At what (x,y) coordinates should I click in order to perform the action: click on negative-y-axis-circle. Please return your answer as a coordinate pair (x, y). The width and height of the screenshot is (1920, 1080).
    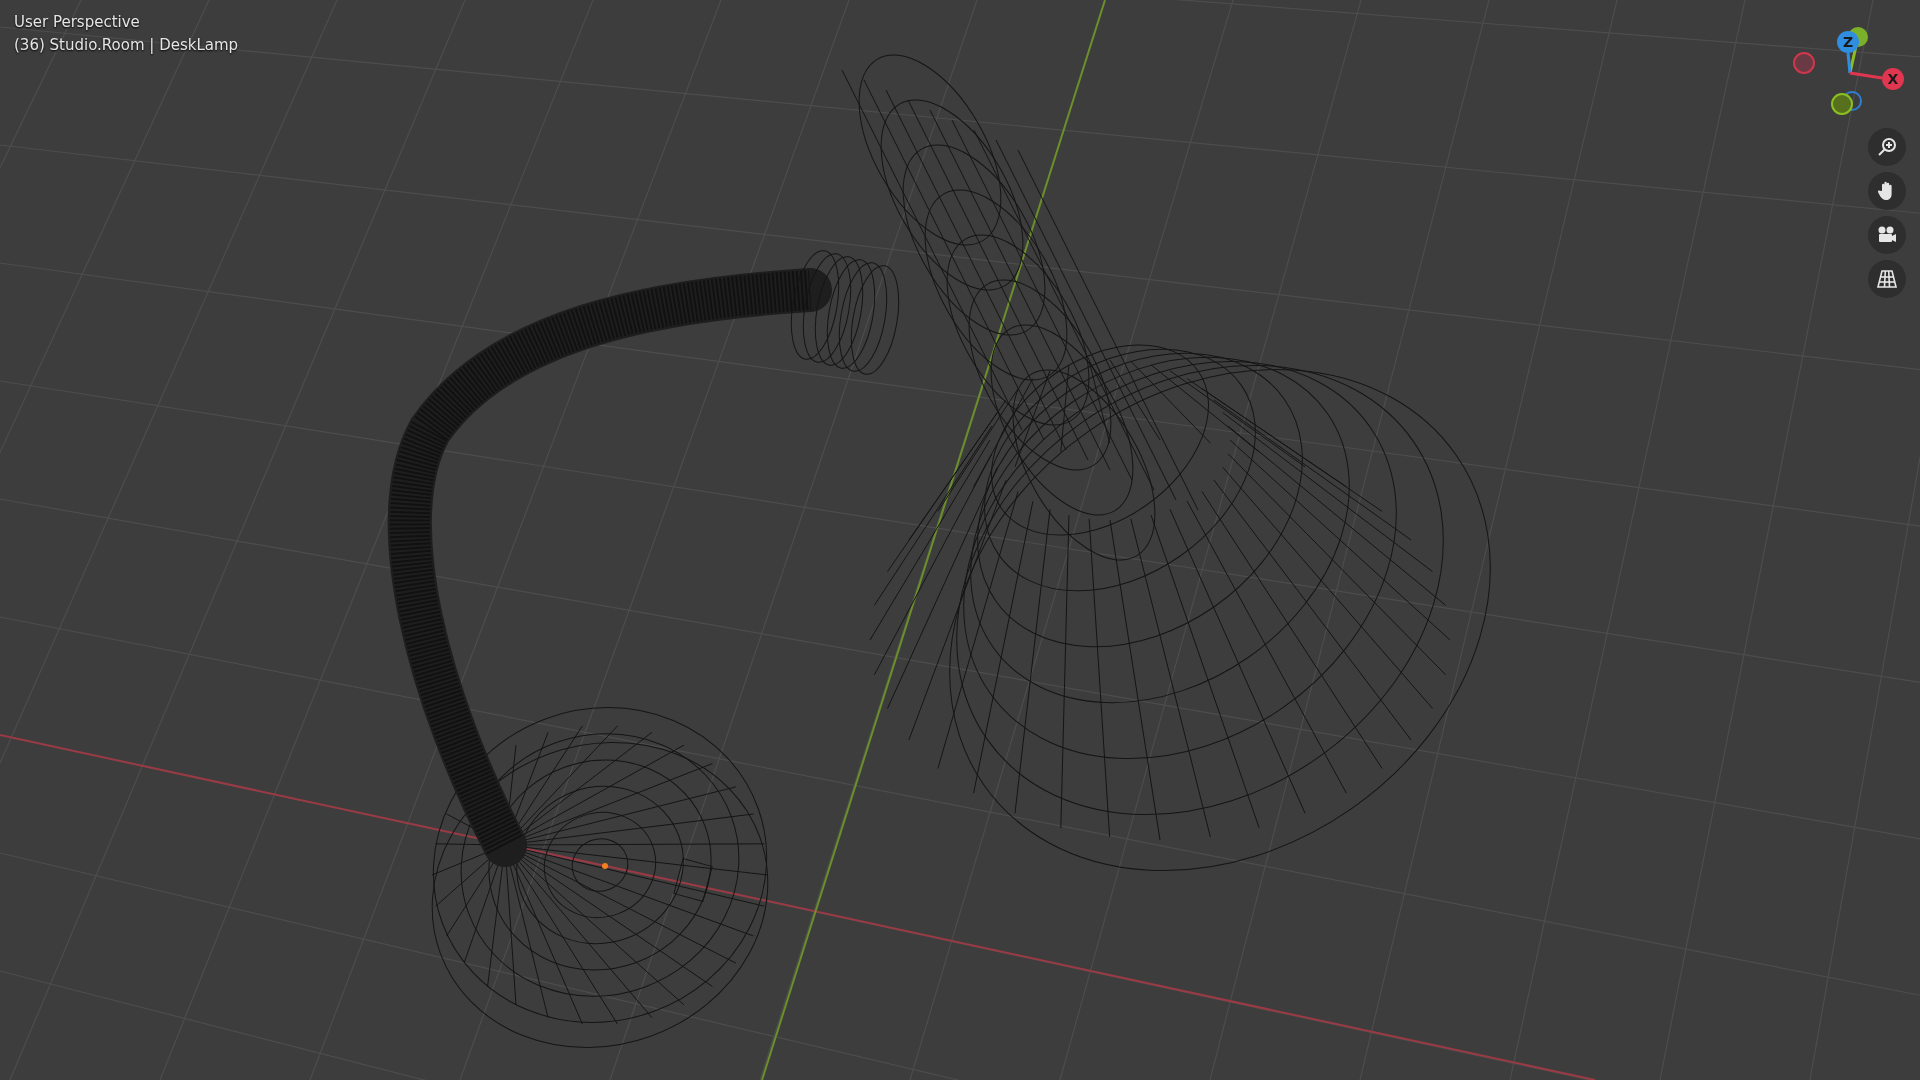
    Looking at the image, I should click on (1842, 104).